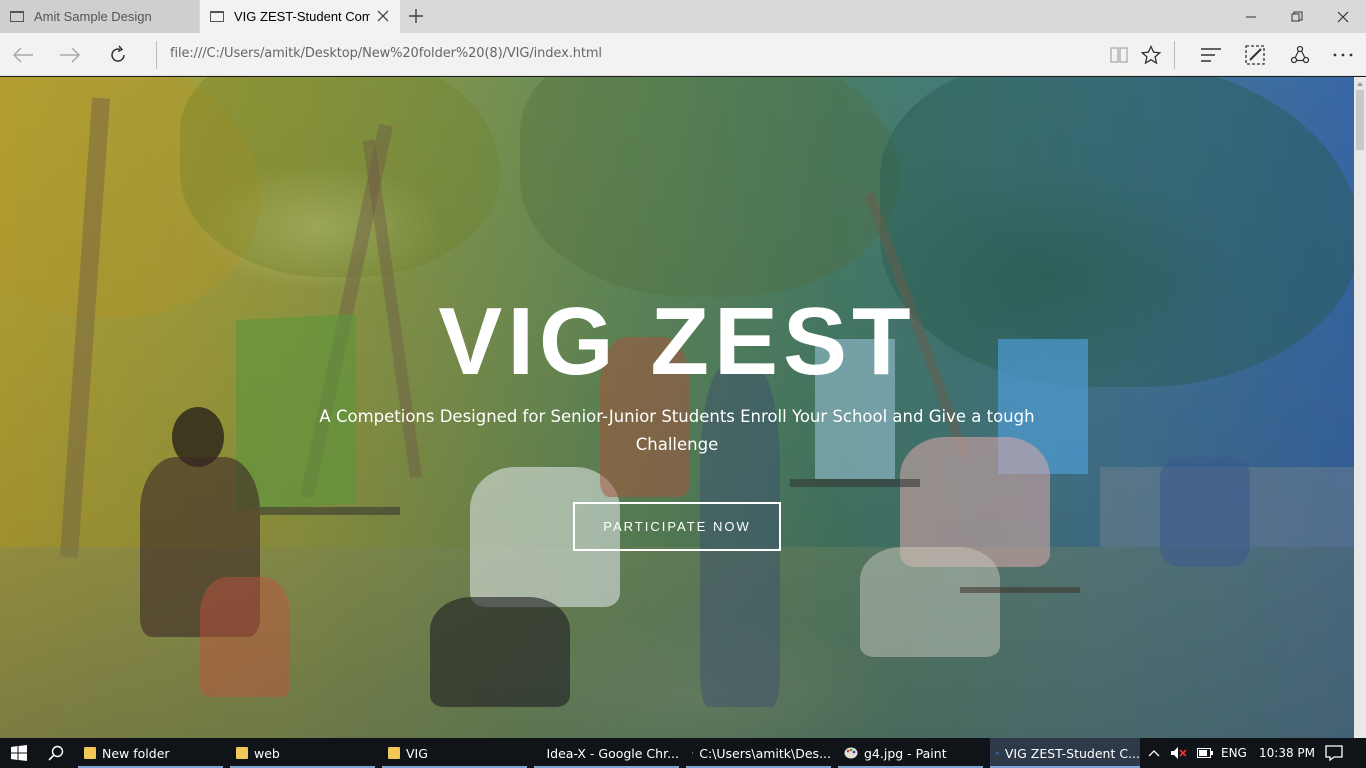  Describe the element at coordinates (156, 55) in the screenshot. I see `url-separator` at that location.